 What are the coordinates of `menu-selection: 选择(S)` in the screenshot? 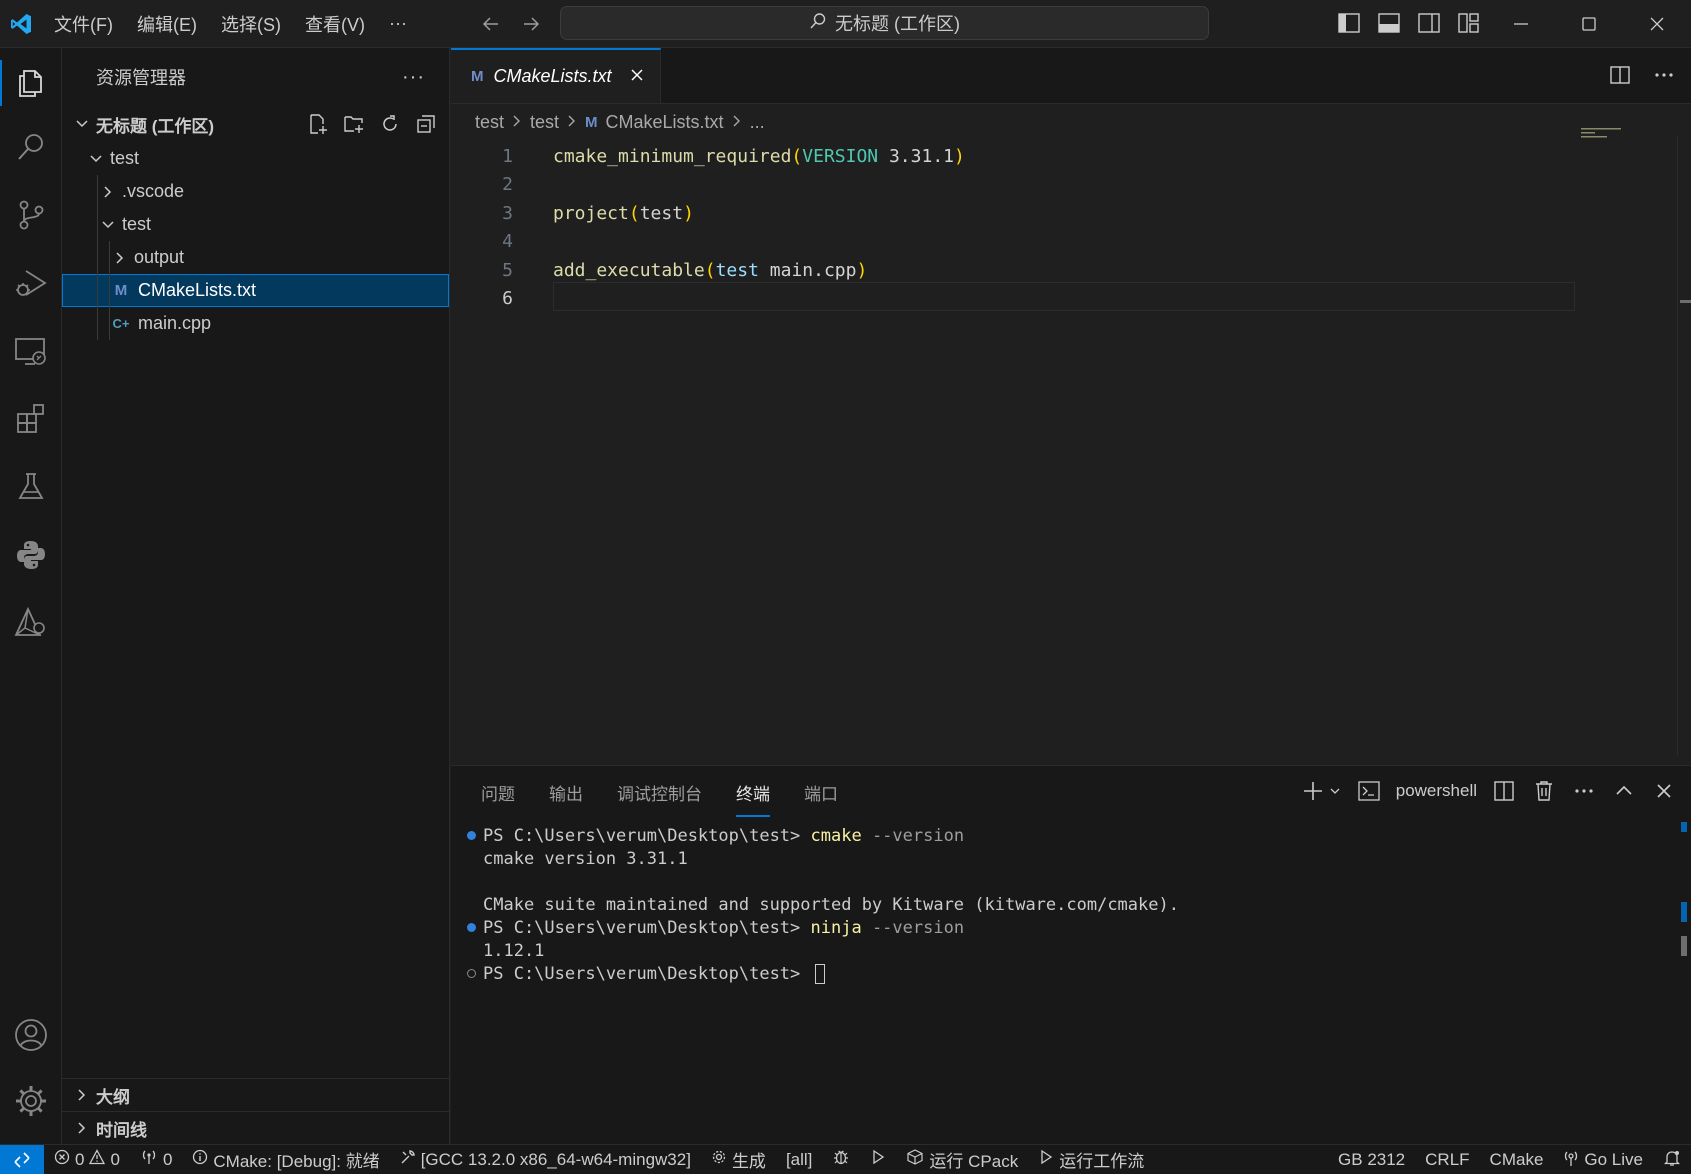 It's located at (251, 24).